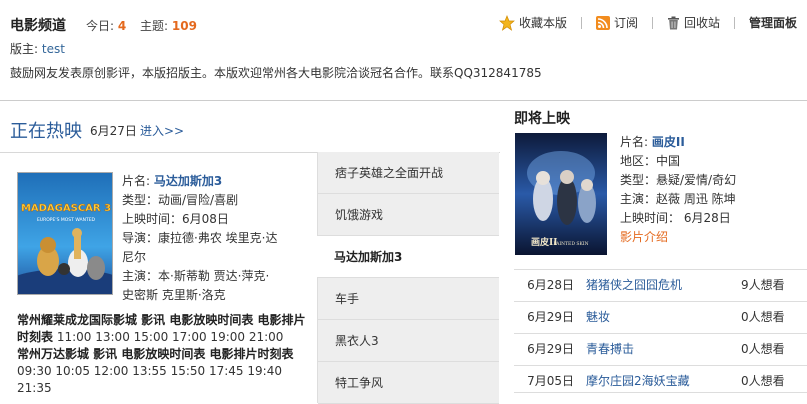 This screenshot has height=404, width=807. Describe the element at coordinates (155, 354) in the screenshot. I see `cinema-name: 常州万达影城 影讯 电影放映时间表 电影排片时刻表` at that location.